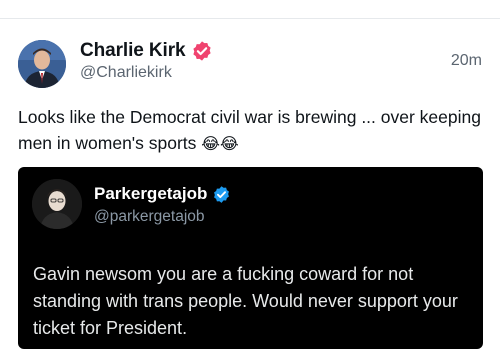  I want to click on avatar-photo, so click(42, 64).